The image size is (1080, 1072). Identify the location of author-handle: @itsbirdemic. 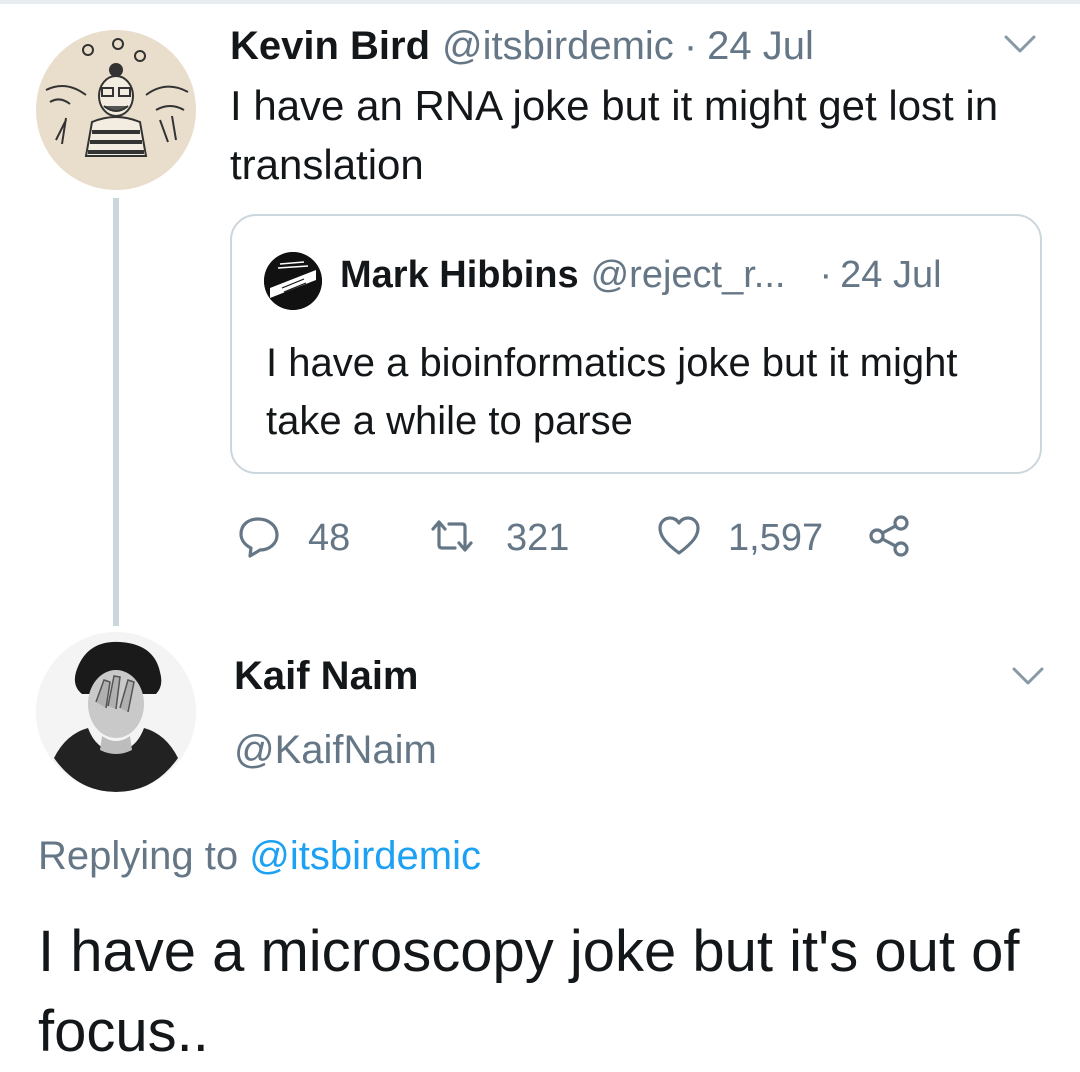
(558, 46).